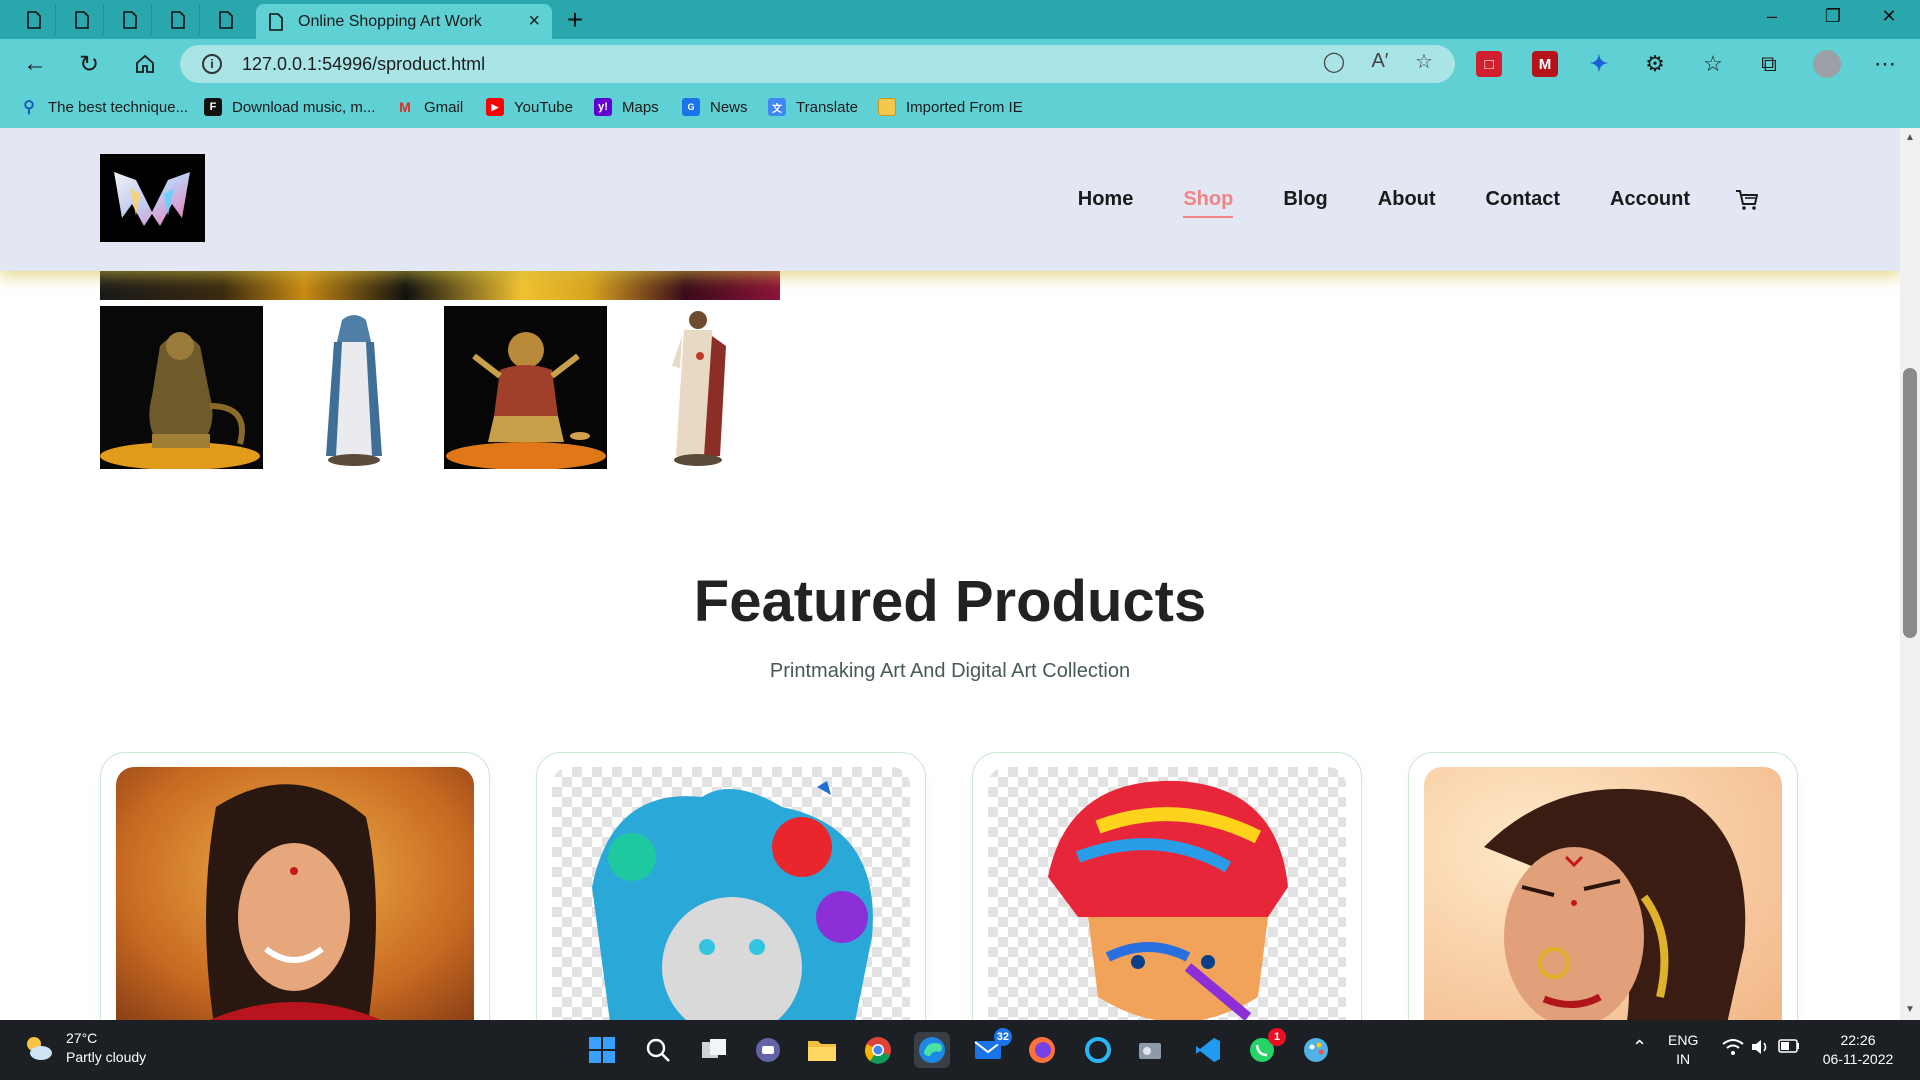 This screenshot has height=1080, width=1920. I want to click on battery-icon, so click(1789, 1048).